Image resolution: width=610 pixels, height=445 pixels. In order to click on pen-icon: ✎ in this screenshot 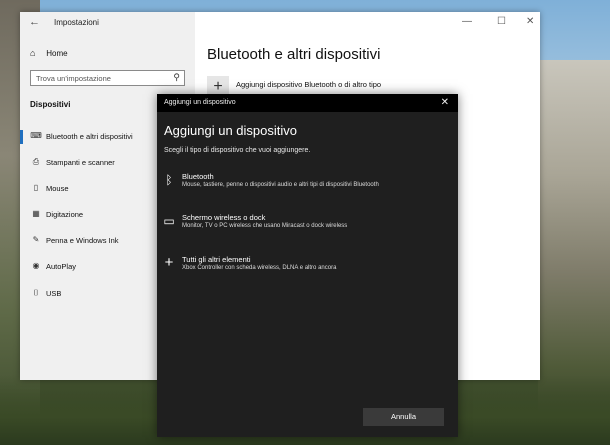, I will do `click(36, 239)`.